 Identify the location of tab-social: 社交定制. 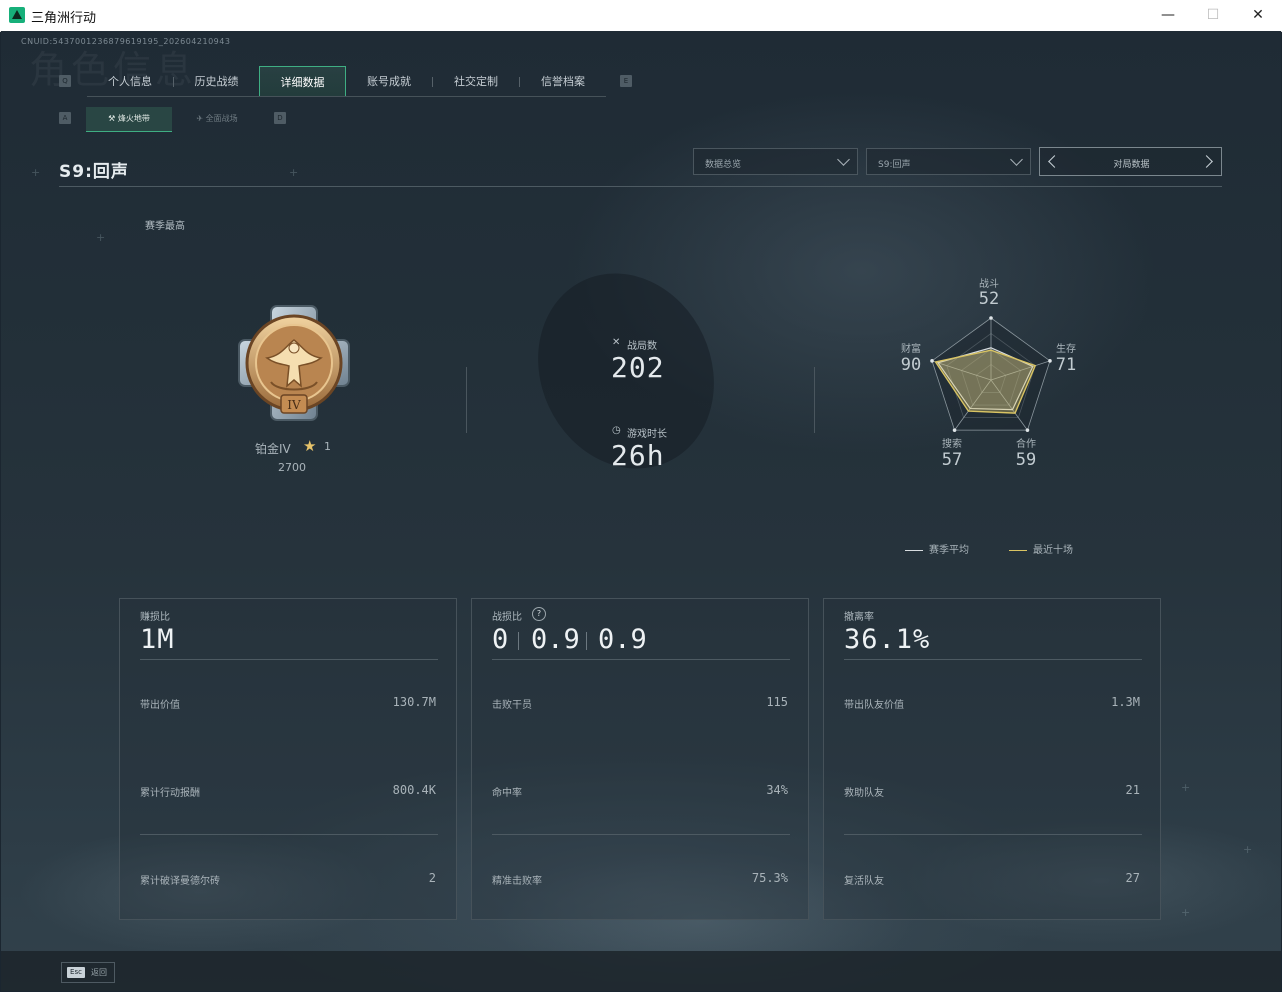
(476, 81).